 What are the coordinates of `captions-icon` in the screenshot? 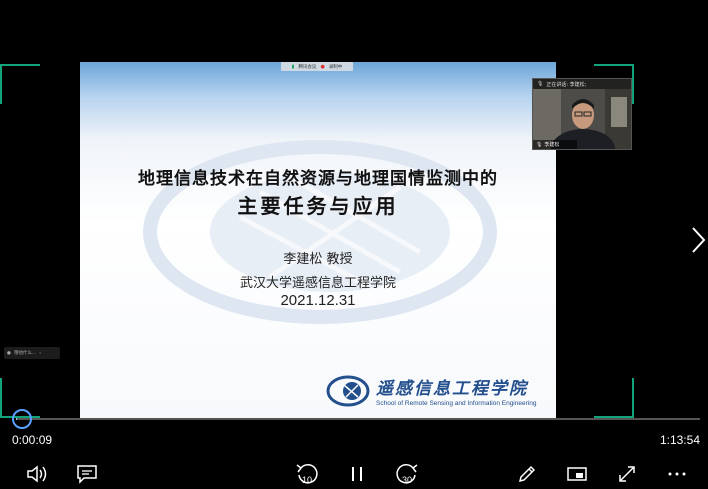 It's located at (87, 474).